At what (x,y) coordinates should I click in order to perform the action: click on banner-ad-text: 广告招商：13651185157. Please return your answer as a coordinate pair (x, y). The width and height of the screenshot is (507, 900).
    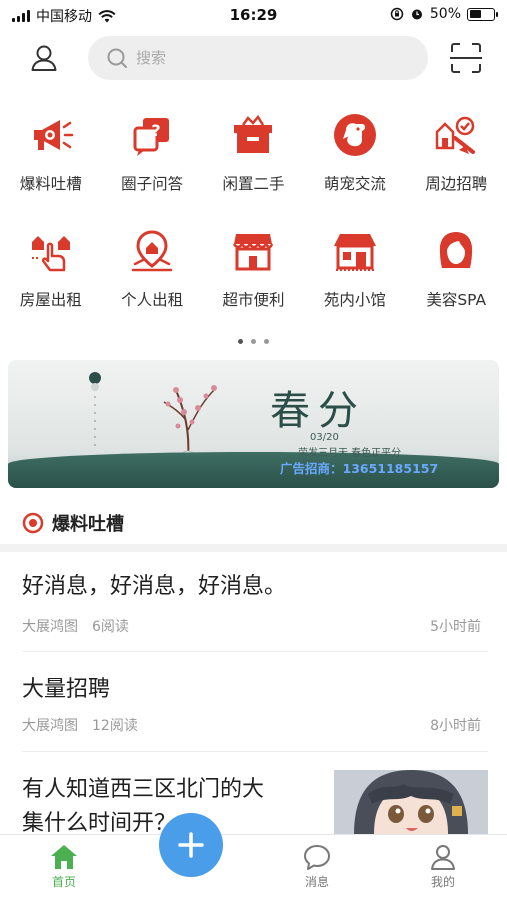
    Looking at the image, I should click on (359, 468).